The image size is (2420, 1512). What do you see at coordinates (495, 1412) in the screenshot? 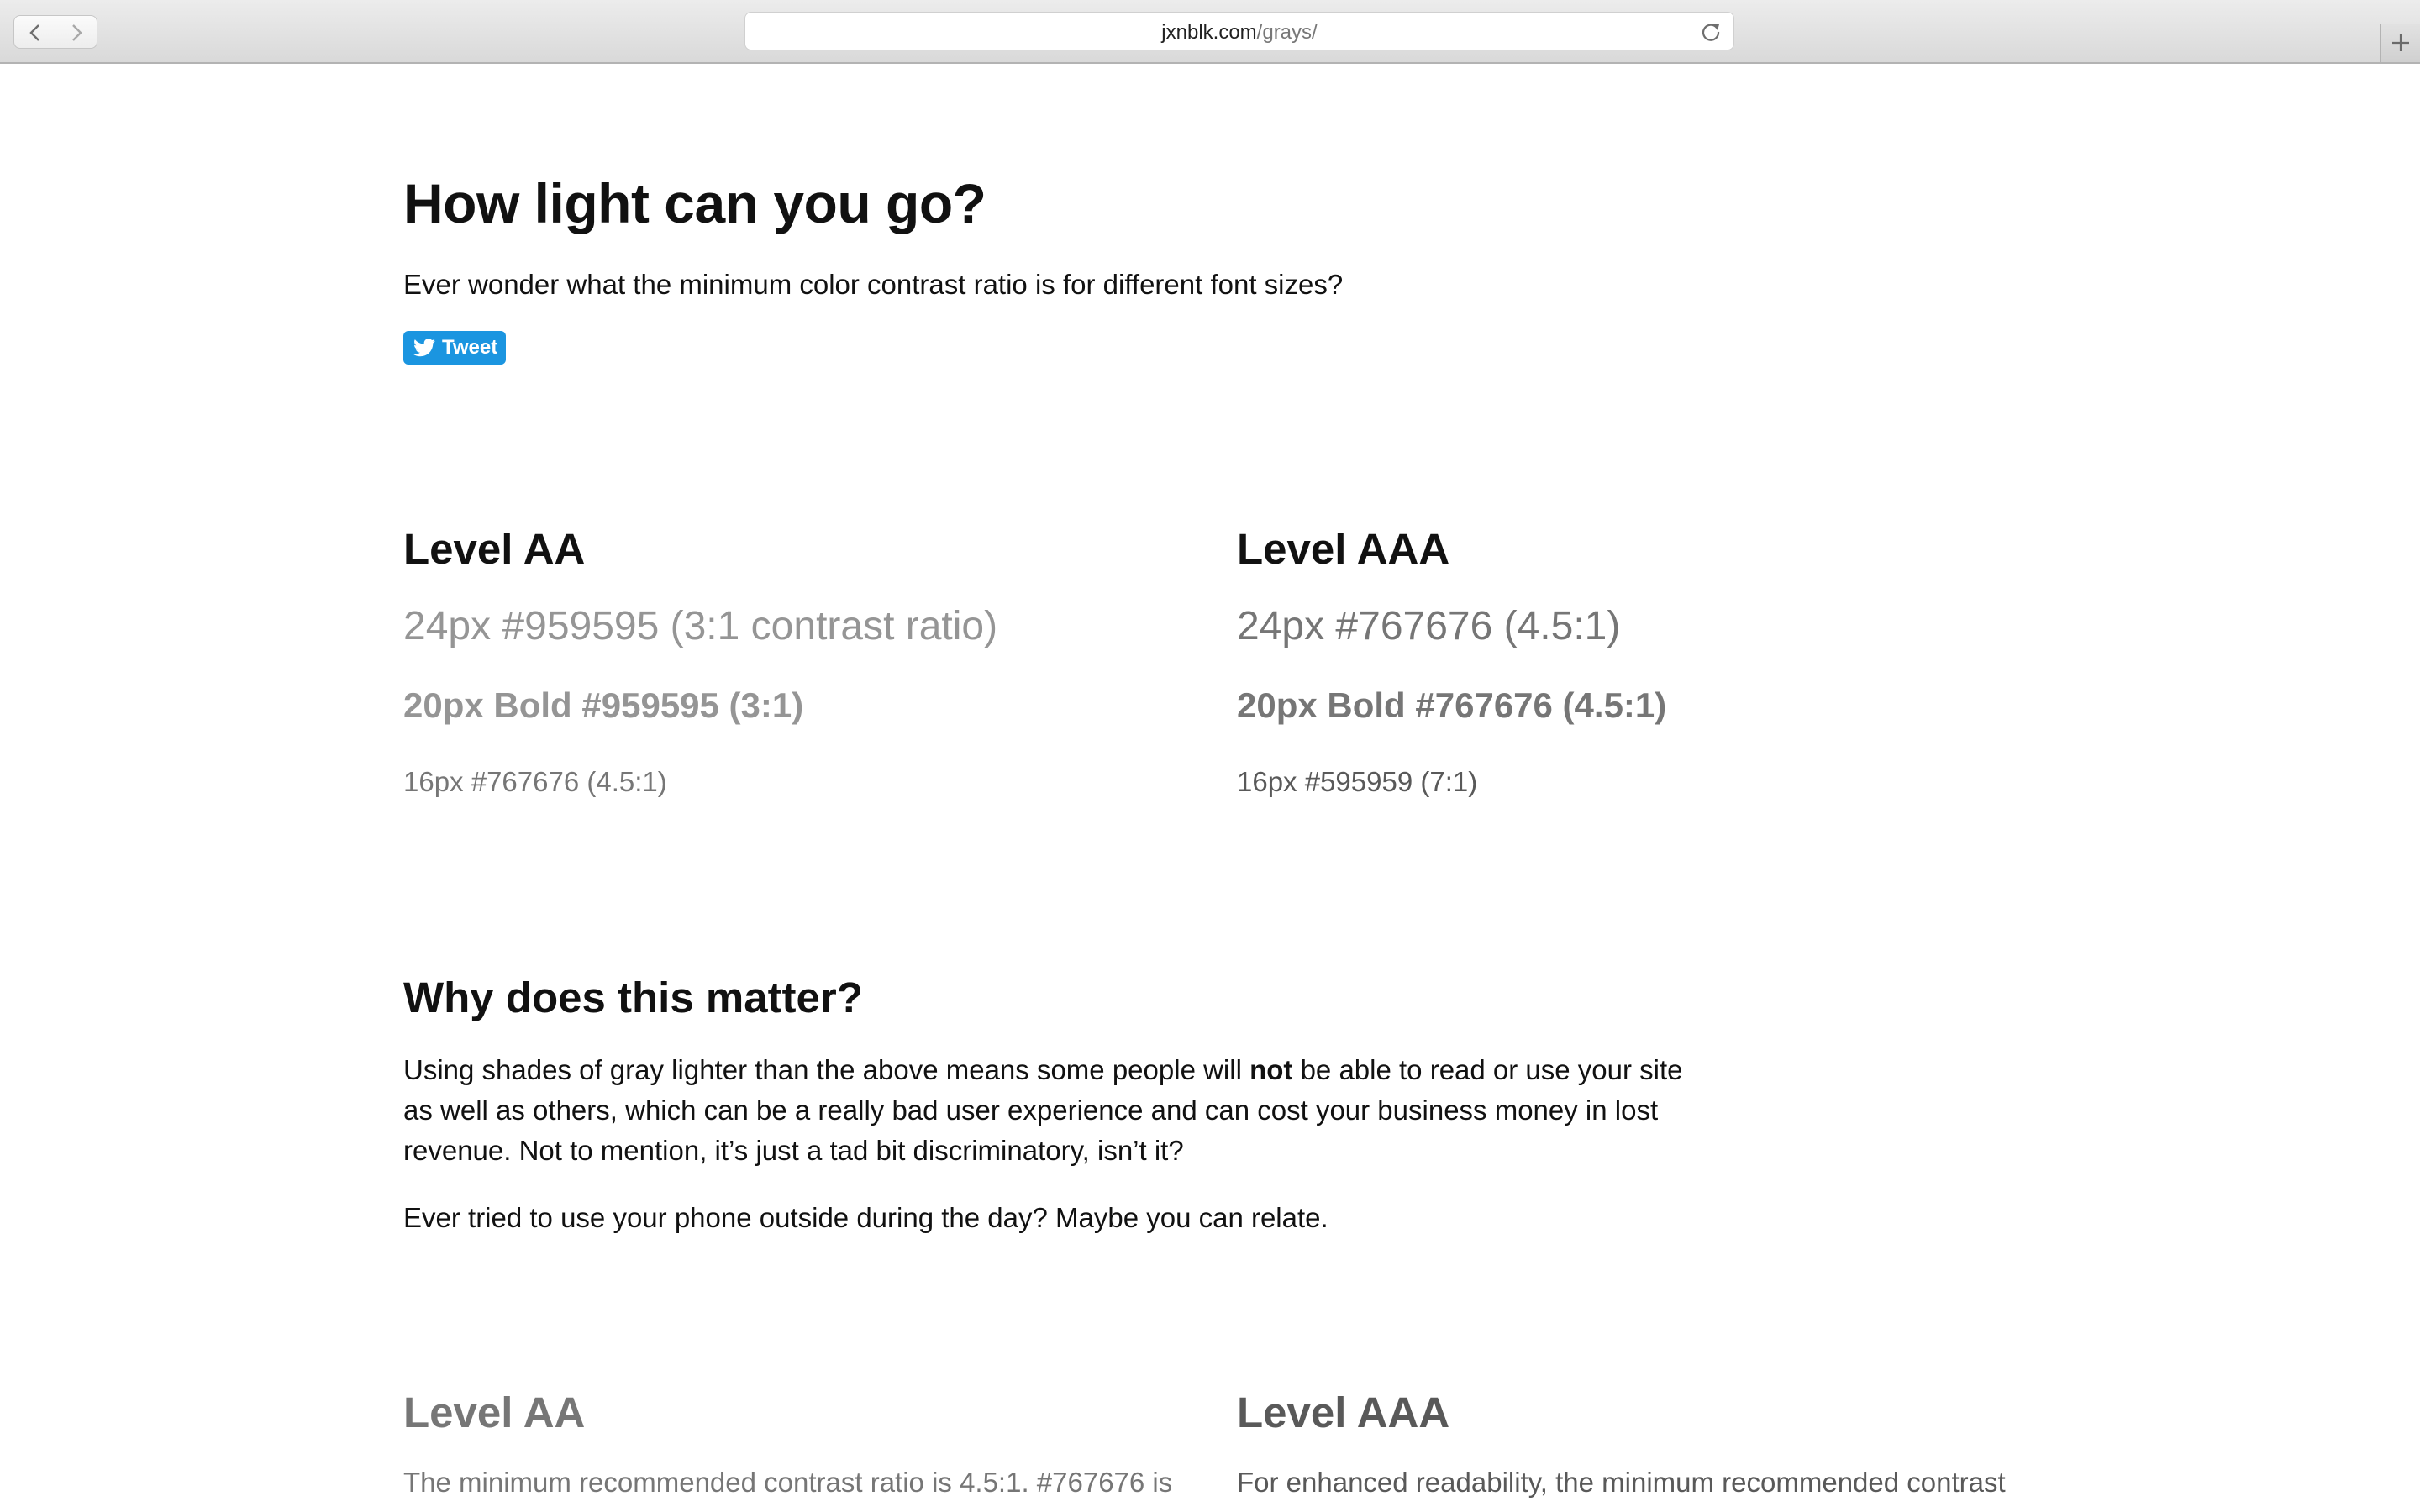
I see `details-aa-heading: Level AA` at bounding box center [495, 1412].